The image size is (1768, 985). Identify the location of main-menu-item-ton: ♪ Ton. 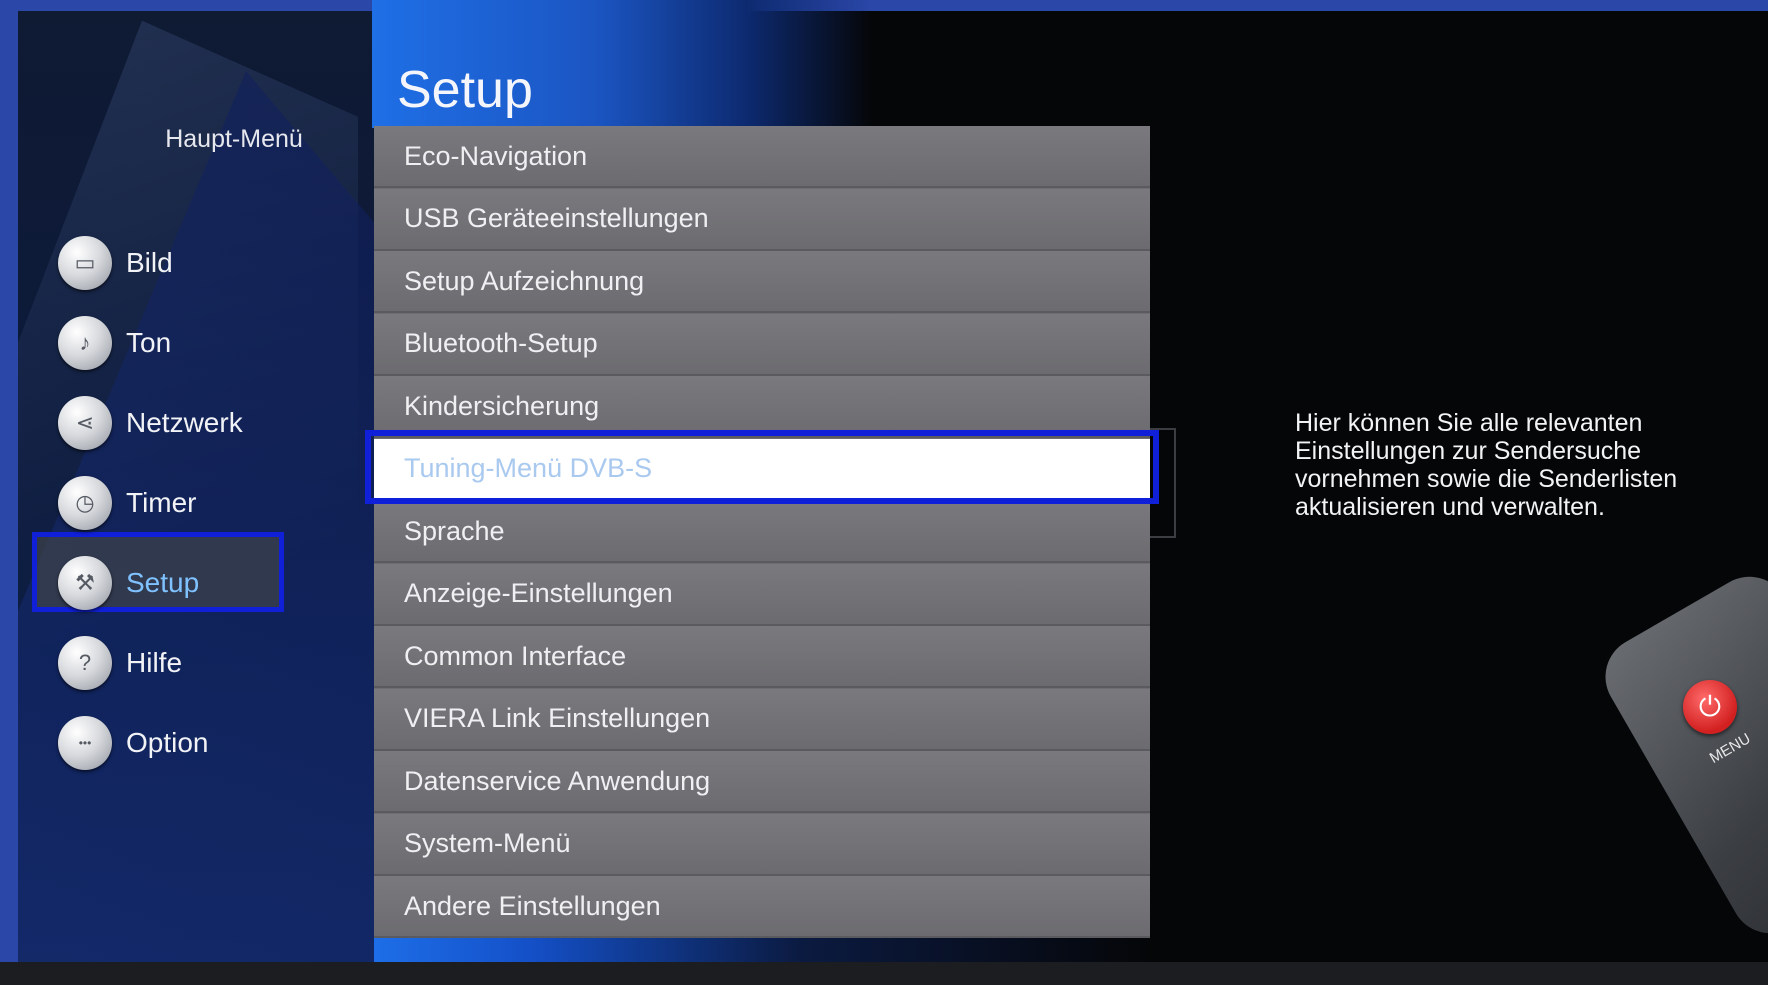
(208, 343).